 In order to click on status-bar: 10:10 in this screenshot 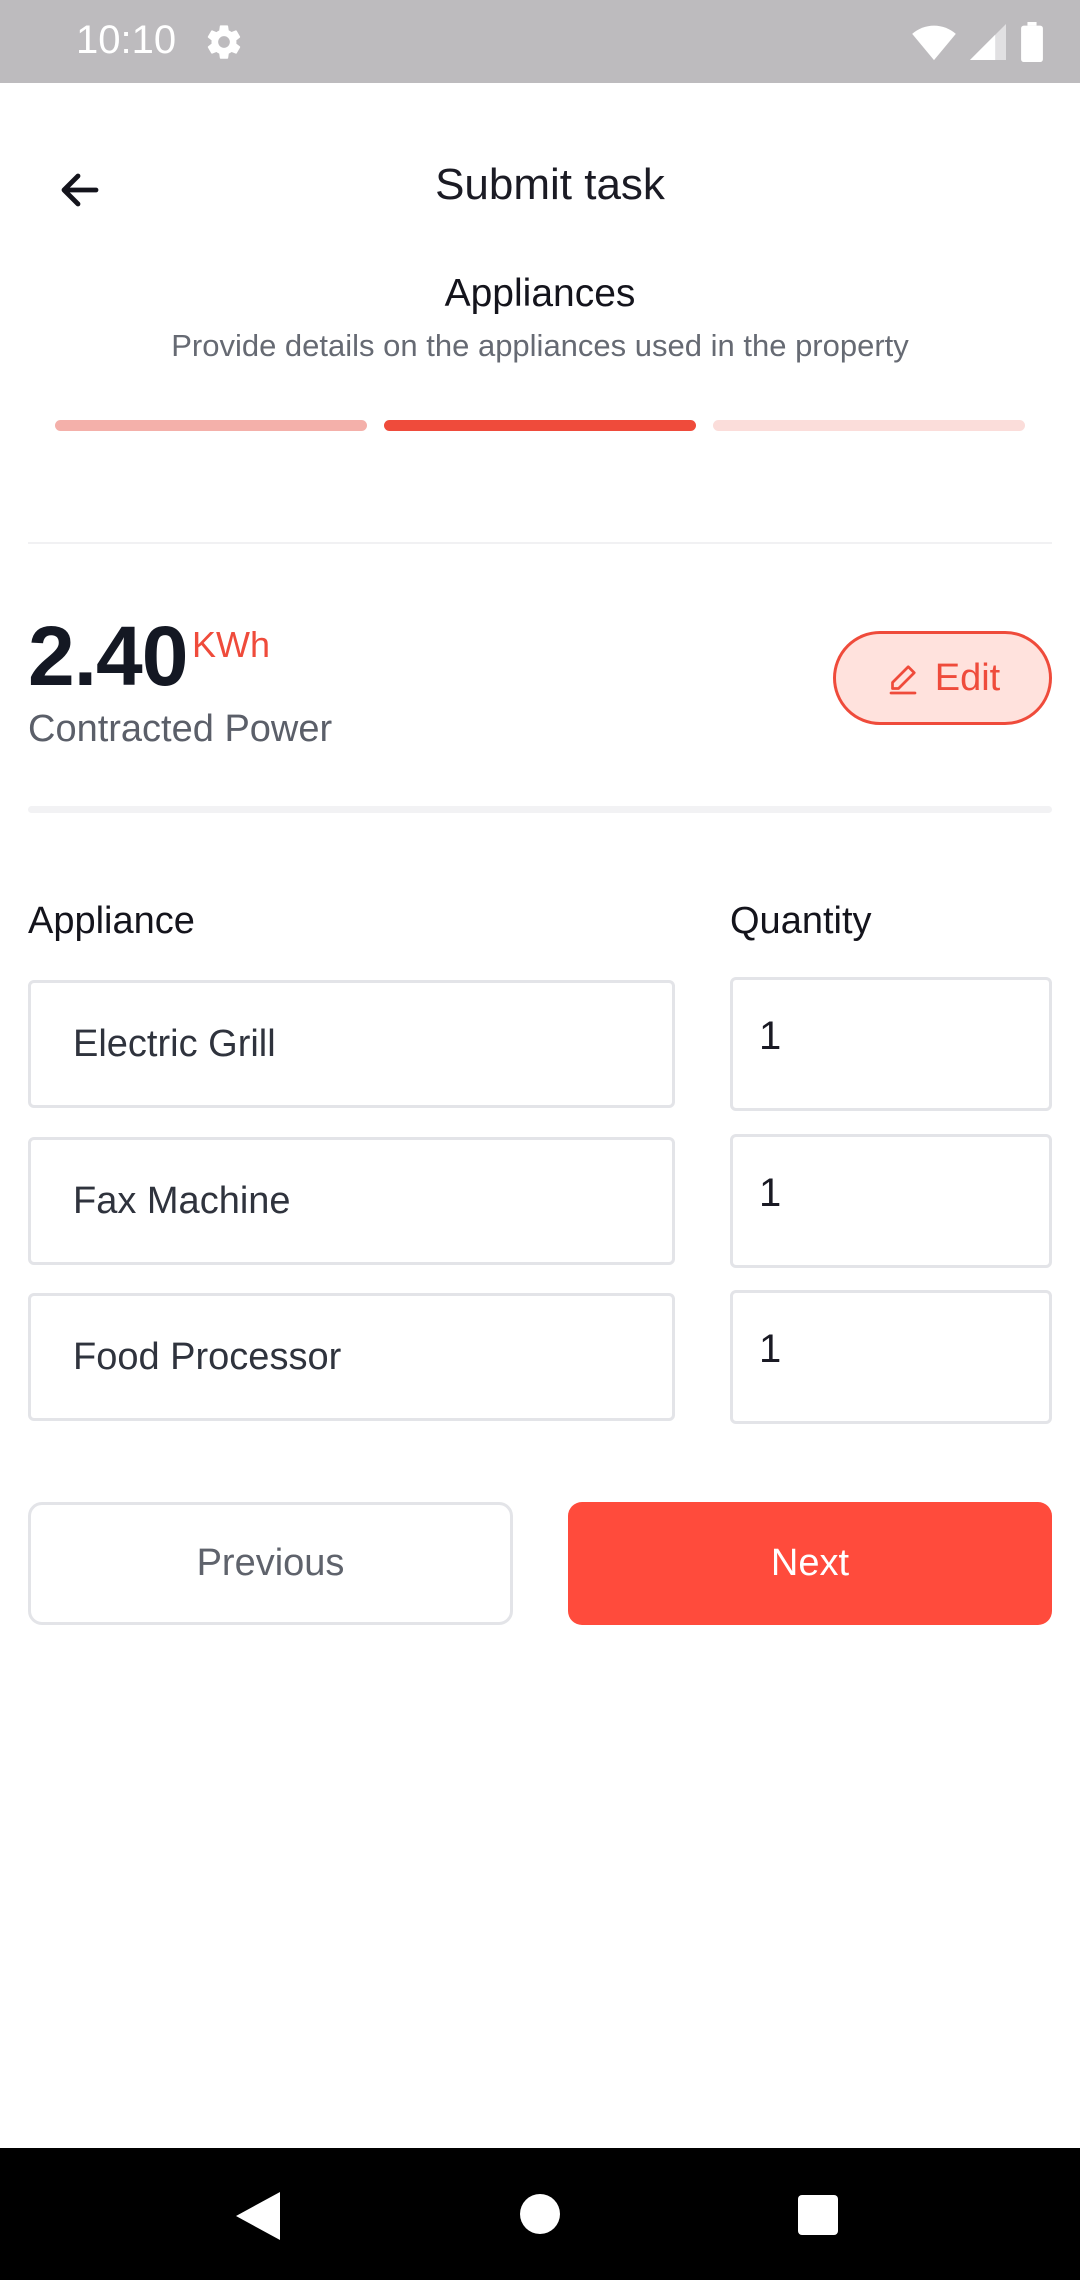, I will do `click(540, 41)`.